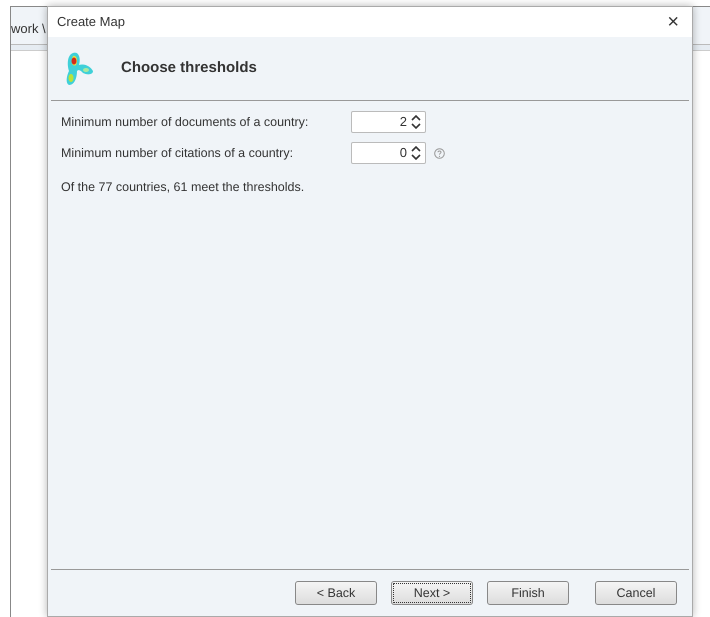 The width and height of the screenshot is (710, 617). I want to click on field-label: Minimum number of citations of a country:, so click(177, 153).